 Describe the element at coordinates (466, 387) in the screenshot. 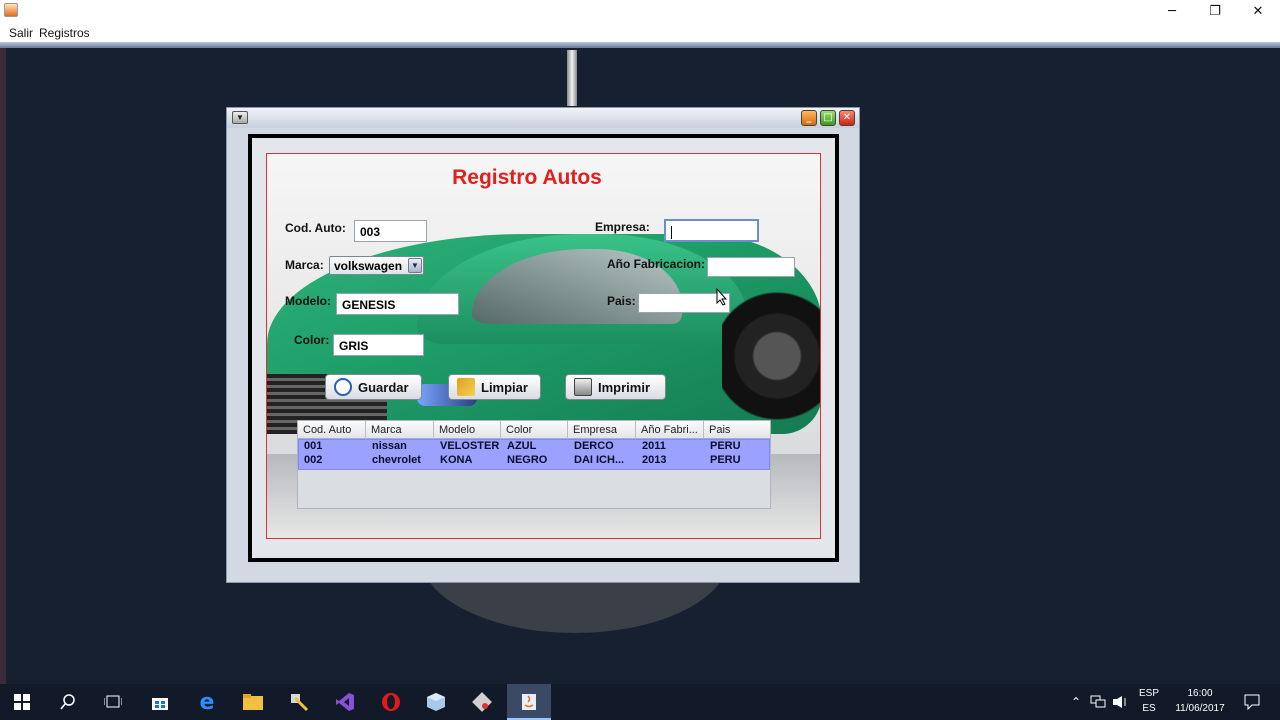

I see `broom-icon` at that location.